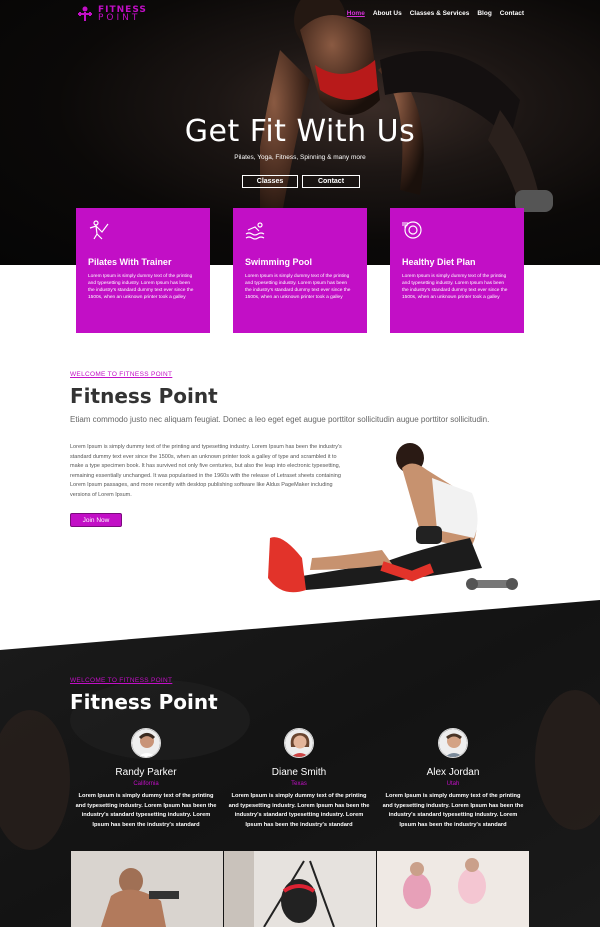  I want to click on card-title: Pilates With Trainer, so click(130, 262).